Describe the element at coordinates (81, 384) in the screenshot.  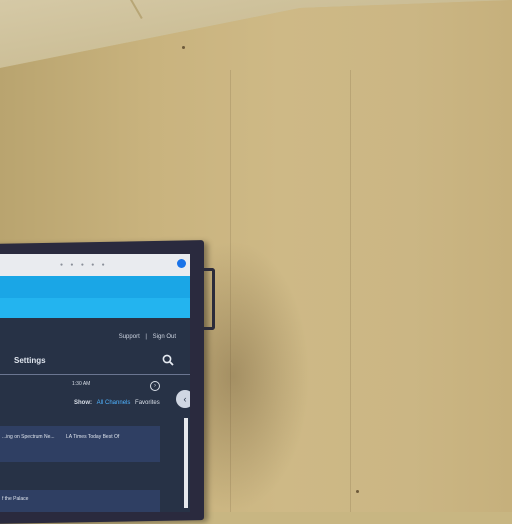
I see `guide-time: 1:30 AM` at that location.